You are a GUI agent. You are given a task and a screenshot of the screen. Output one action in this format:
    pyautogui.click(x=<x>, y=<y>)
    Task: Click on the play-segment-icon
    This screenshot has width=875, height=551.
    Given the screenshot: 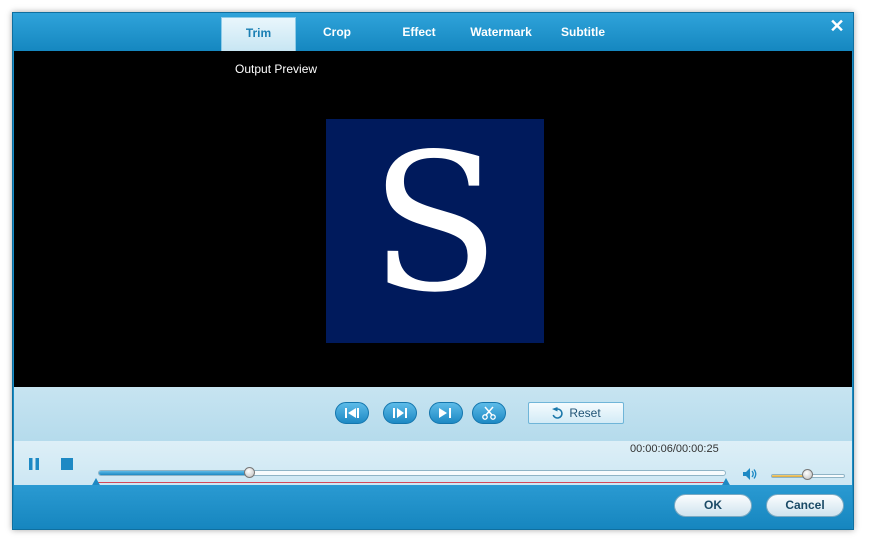 What is the action you would take?
    pyautogui.click(x=400, y=413)
    